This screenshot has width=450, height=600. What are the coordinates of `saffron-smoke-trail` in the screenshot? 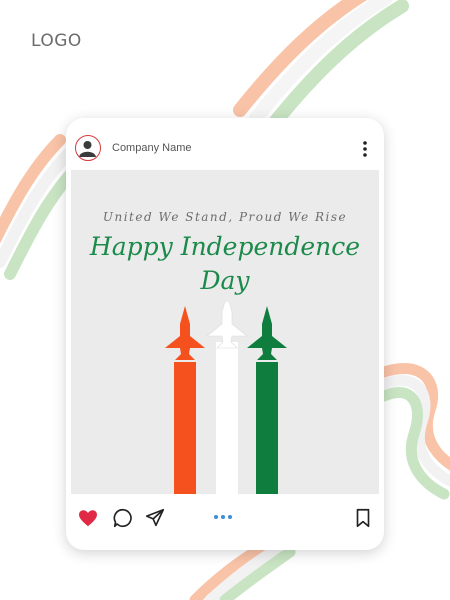 It's located at (185, 428).